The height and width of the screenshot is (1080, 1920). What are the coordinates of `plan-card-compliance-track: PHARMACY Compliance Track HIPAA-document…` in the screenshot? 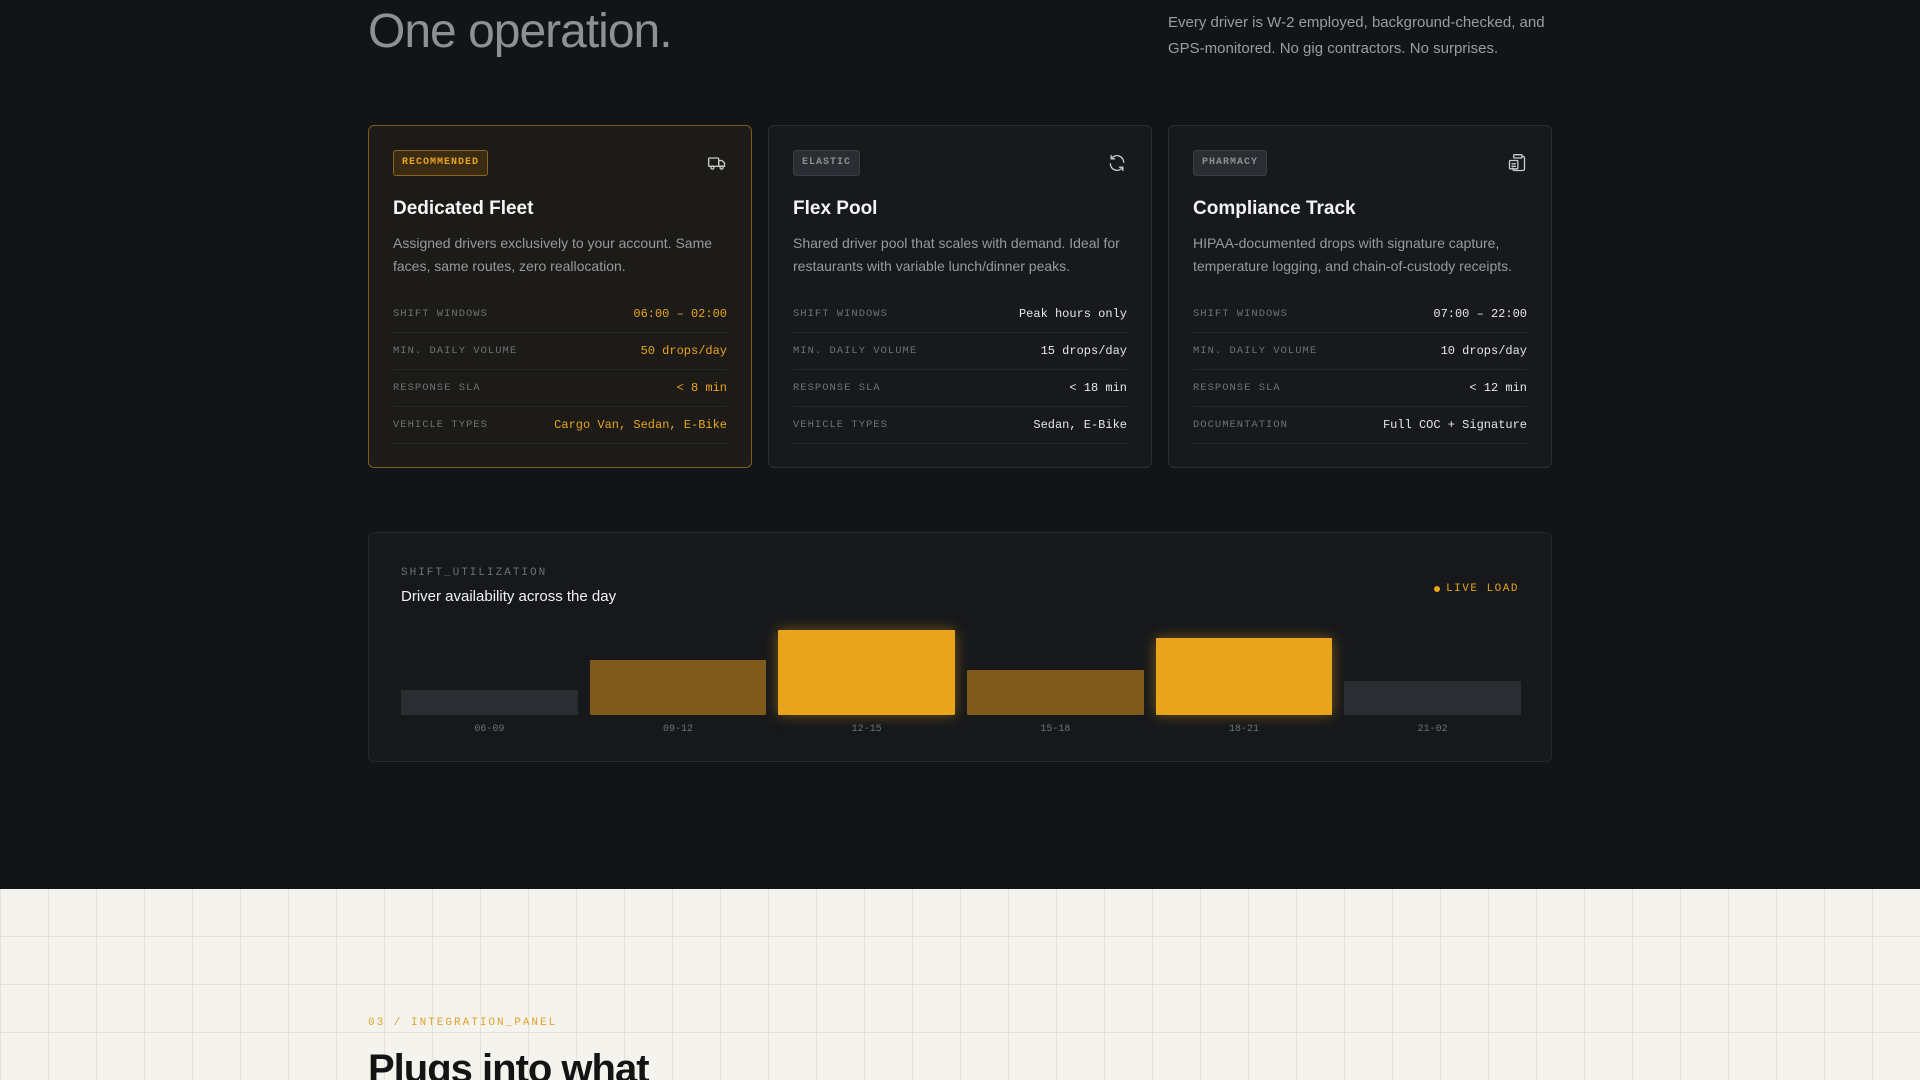 It's located at (1360, 296).